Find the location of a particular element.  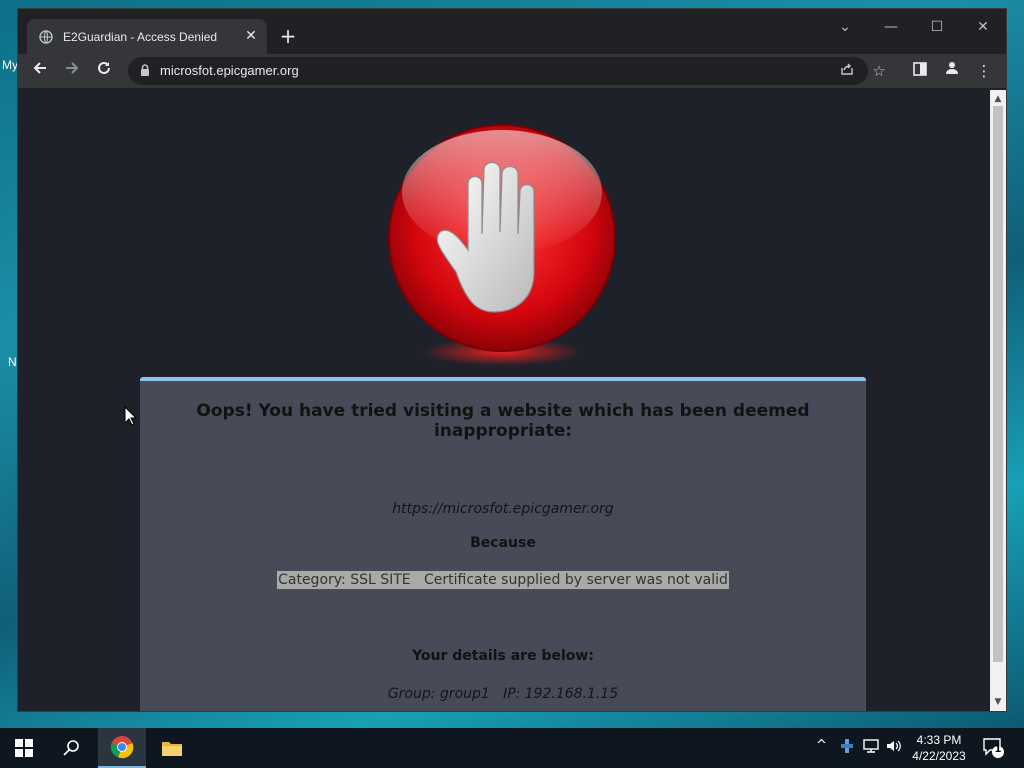

clock-date: 4/22/2023 is located at coordinates (939, 756).